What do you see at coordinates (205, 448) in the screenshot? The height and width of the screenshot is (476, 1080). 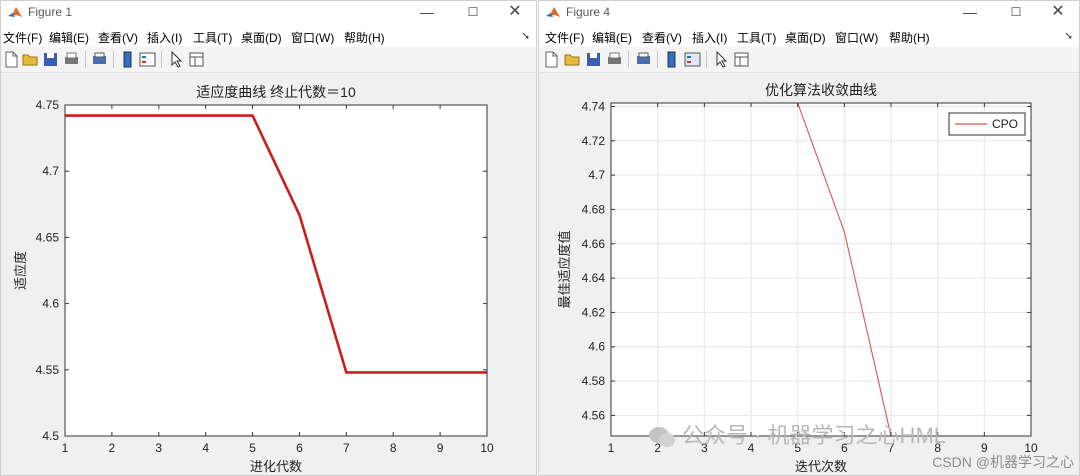 I see `x-tick-label: 4` at bounding box center [205, 448].